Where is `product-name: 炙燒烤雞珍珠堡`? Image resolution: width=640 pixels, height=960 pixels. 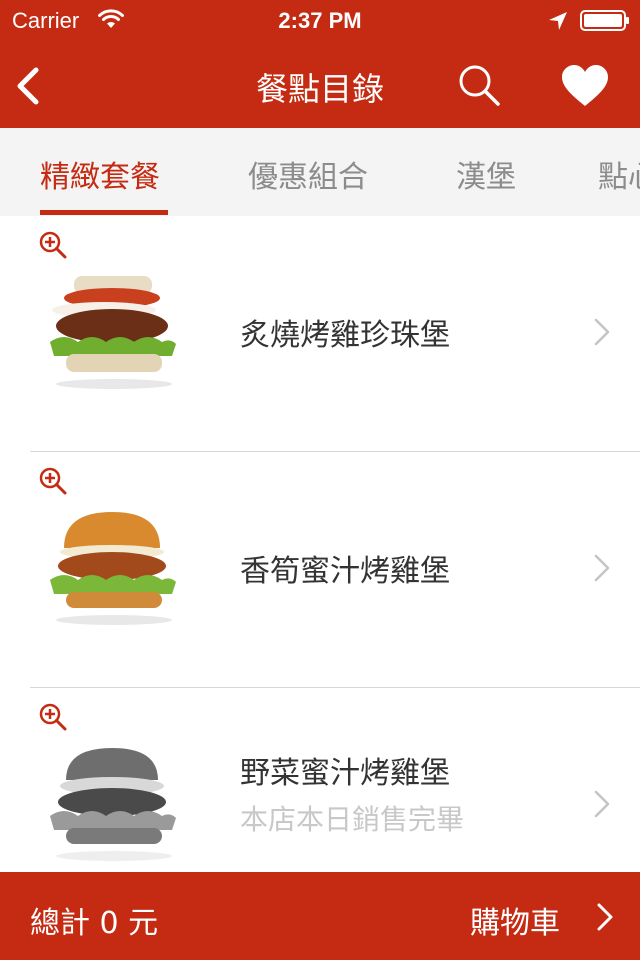 product-name: 炙燒烤雞珍珠堡 is located at coordinates (345, 335).